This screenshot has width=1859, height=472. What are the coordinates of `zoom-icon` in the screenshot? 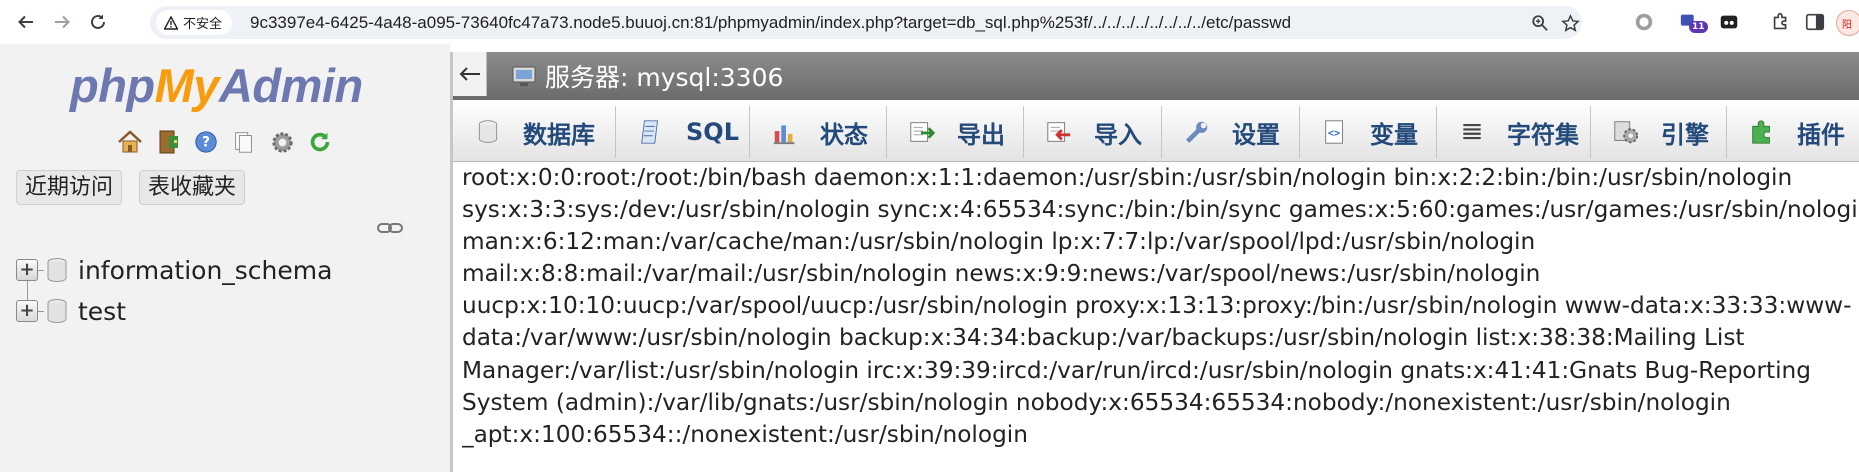 It's located at (1540, 23).